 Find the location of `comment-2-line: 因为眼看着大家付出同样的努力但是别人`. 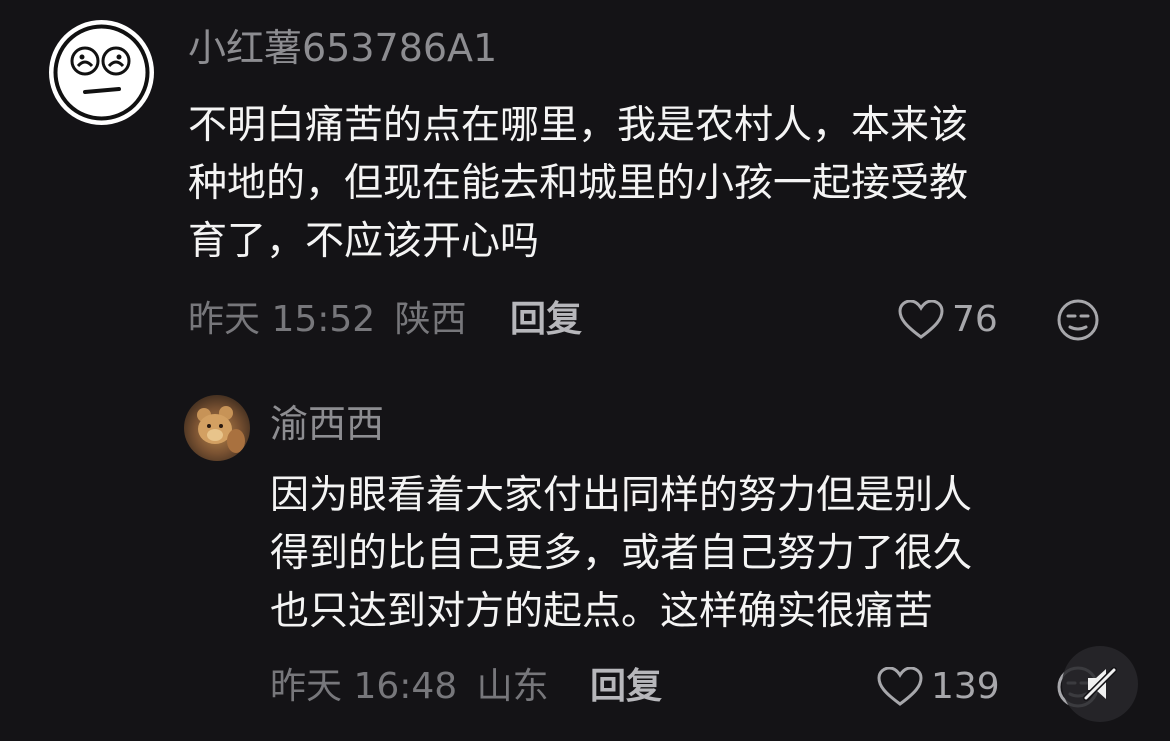

comment-2-line: 因为眼看着大家付出同样的努力但是别人 is located at coordinates (621, 495).